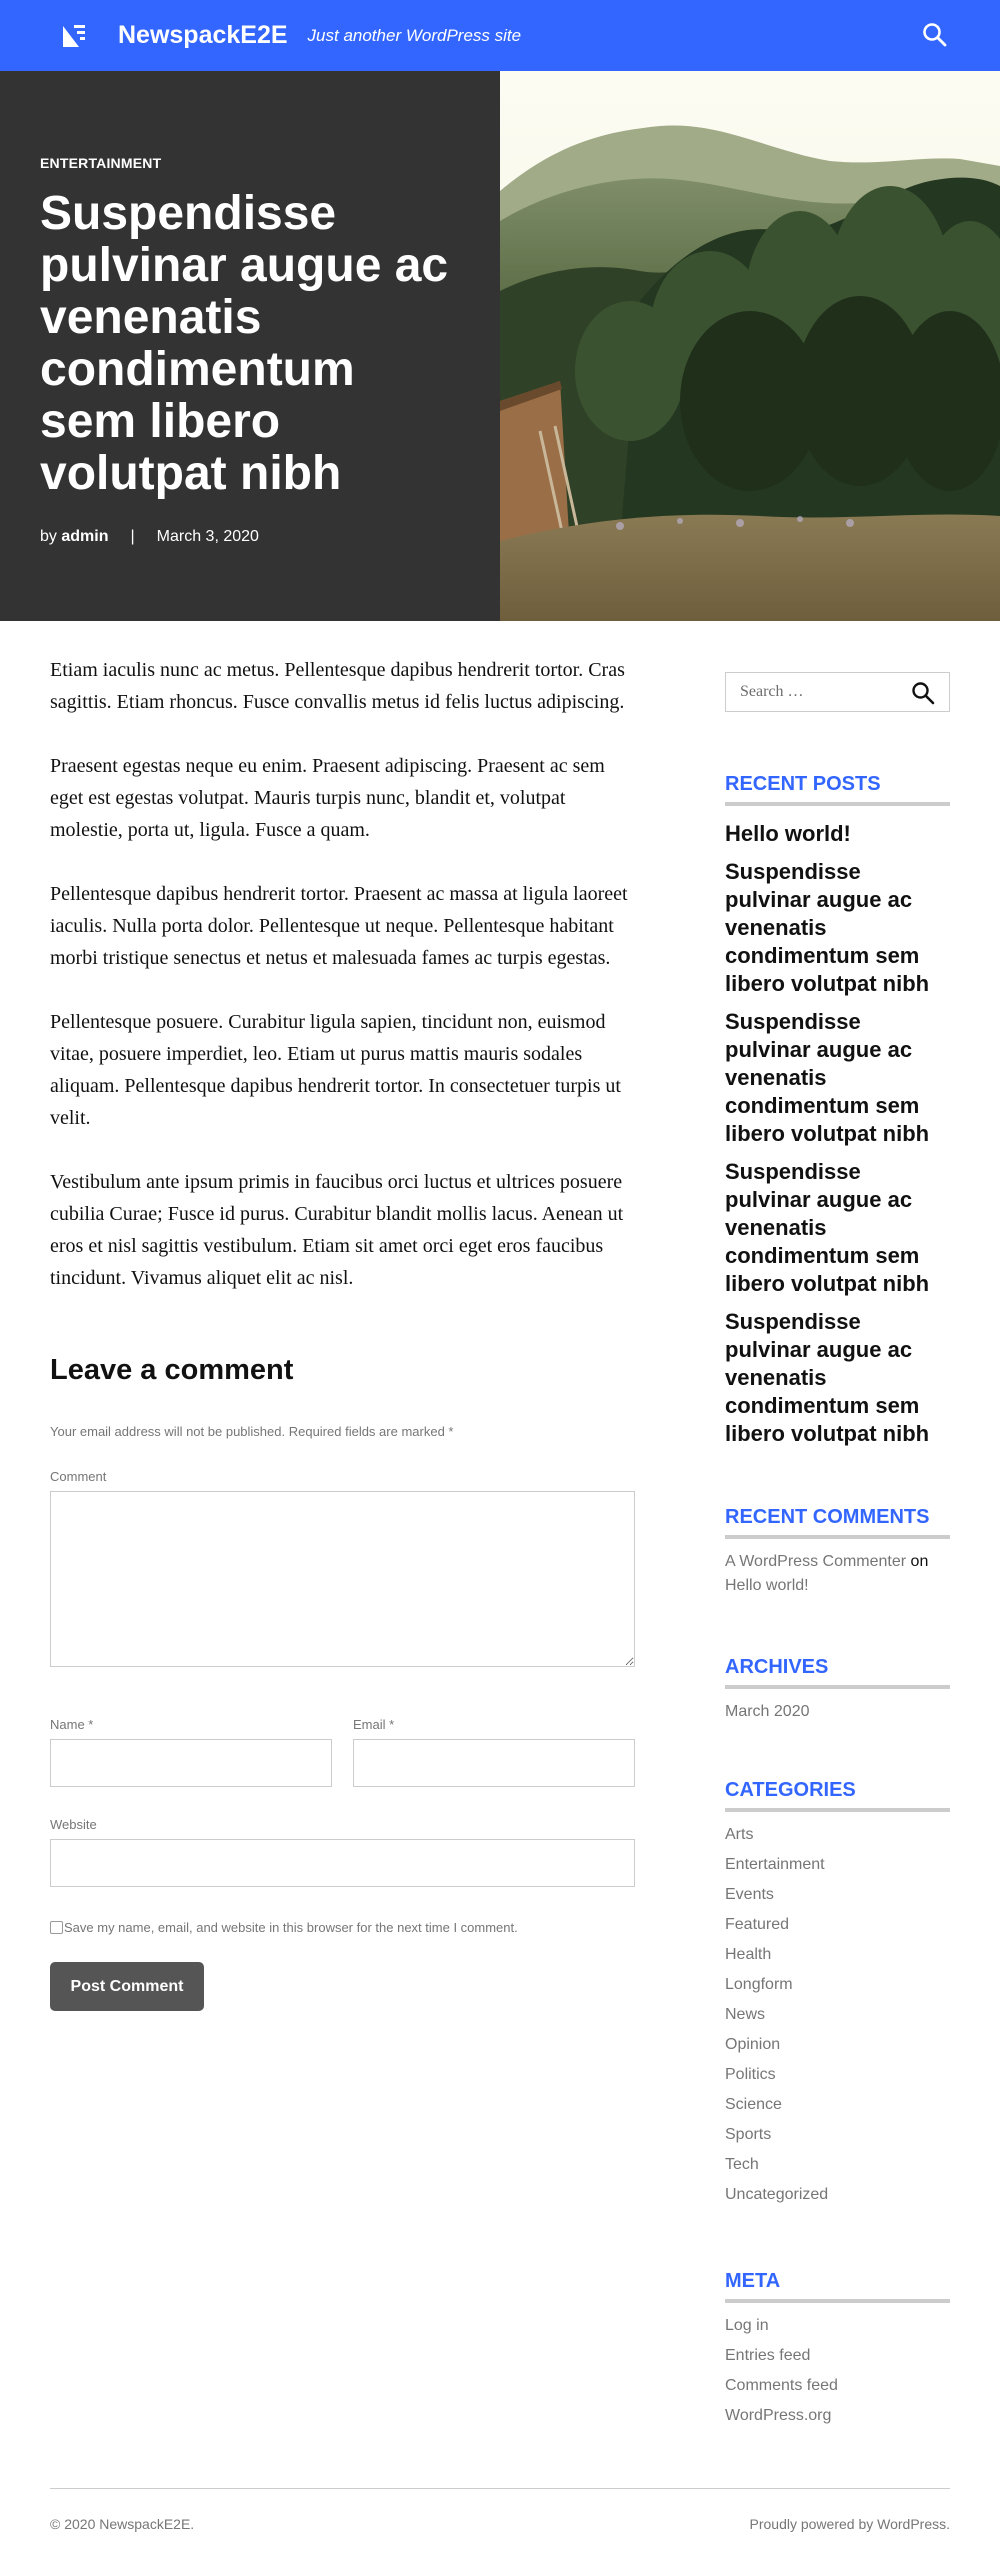 The height and width of the screenshot is (2550, 1000). I want to click on category-link: Science, so click(837, 2105).